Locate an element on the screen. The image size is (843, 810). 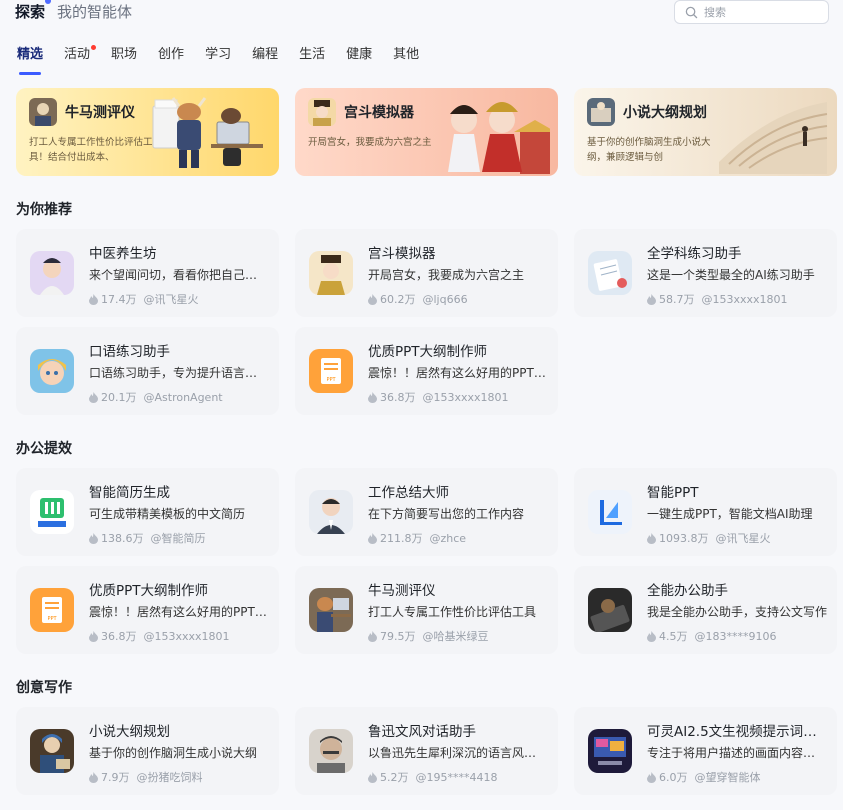
category-featured: 精选 is located at coordinates (30, 60).